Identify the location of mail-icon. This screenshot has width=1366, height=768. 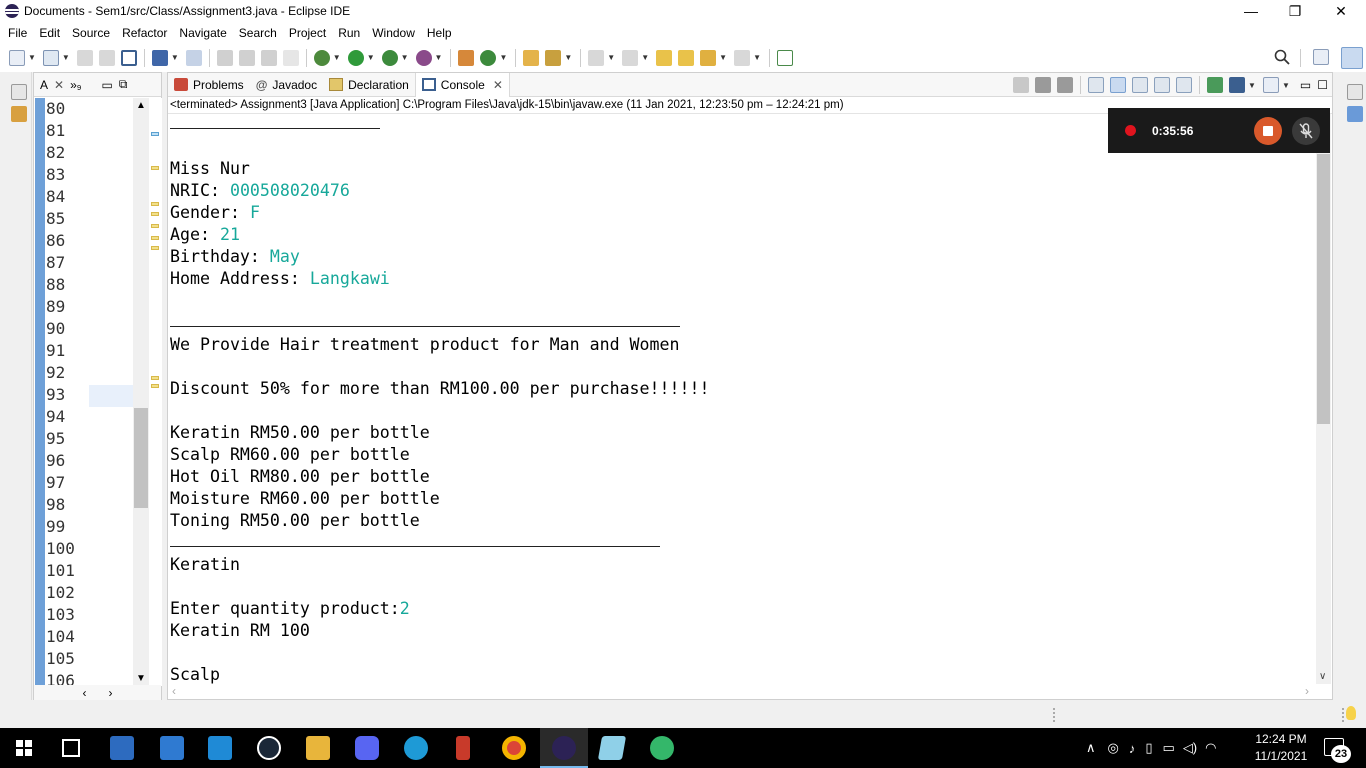
(172, 748).